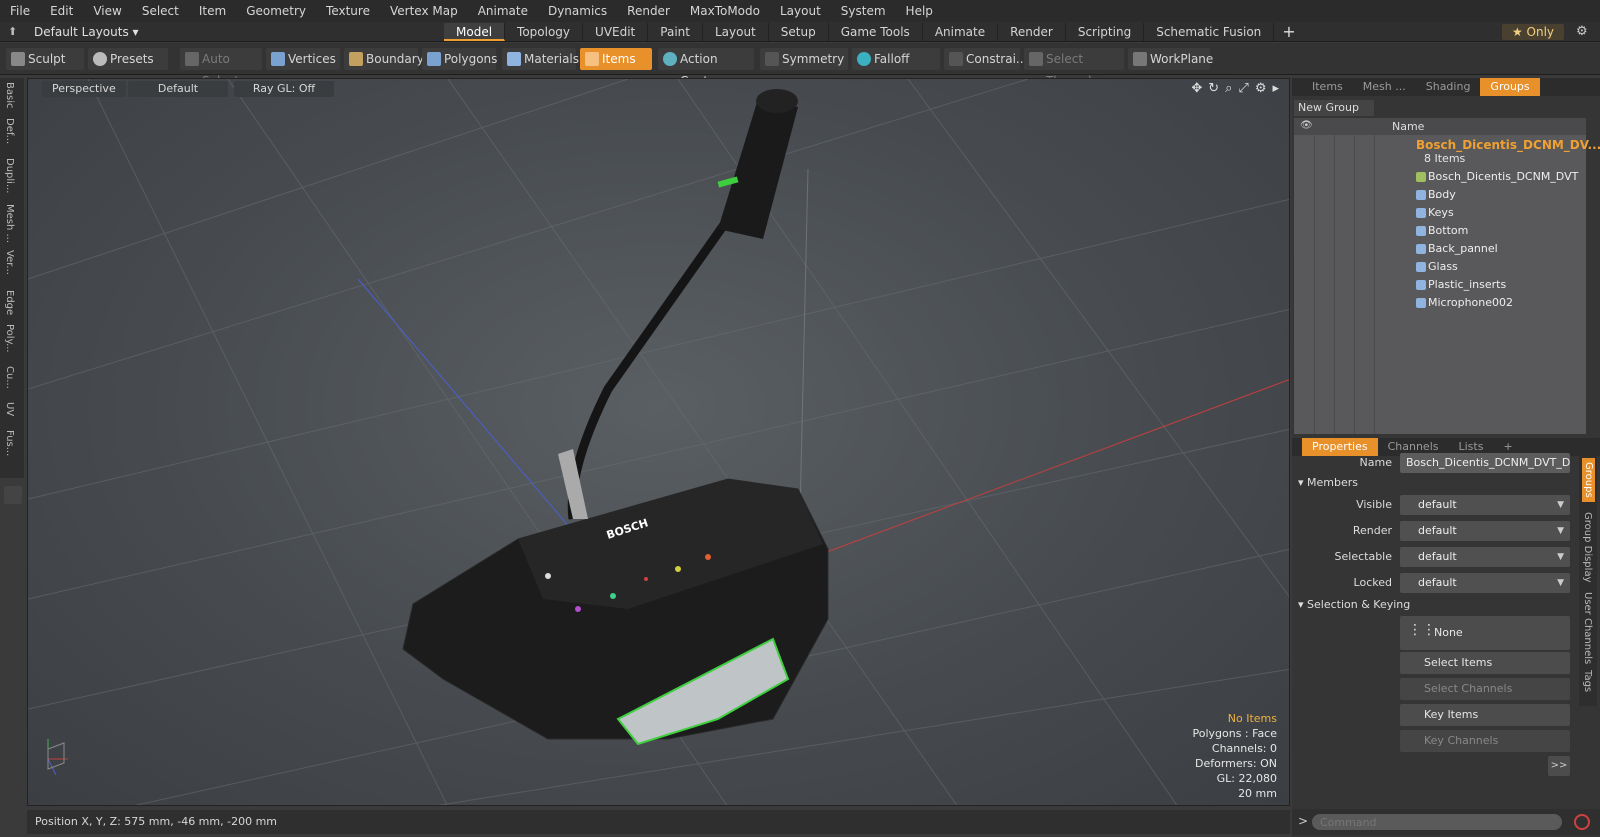 The image size is (1600, 837). I want to click on tab-items: Items, so click(1327, 87).